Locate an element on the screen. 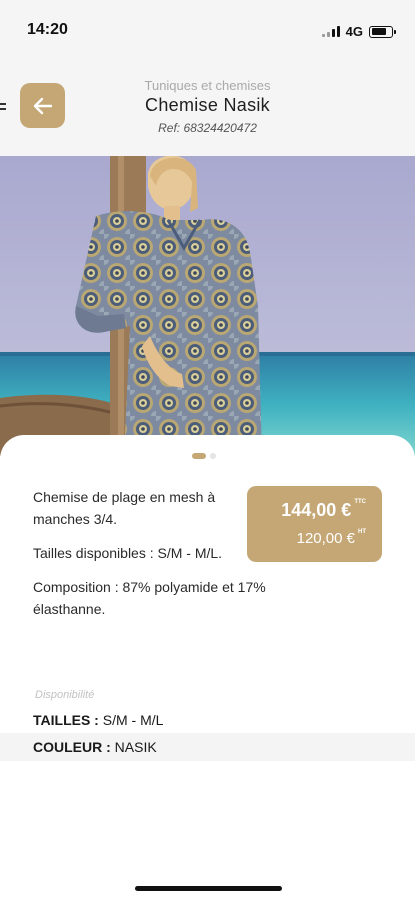  hamburger-menu-icon is located at coordinates (3, 108).